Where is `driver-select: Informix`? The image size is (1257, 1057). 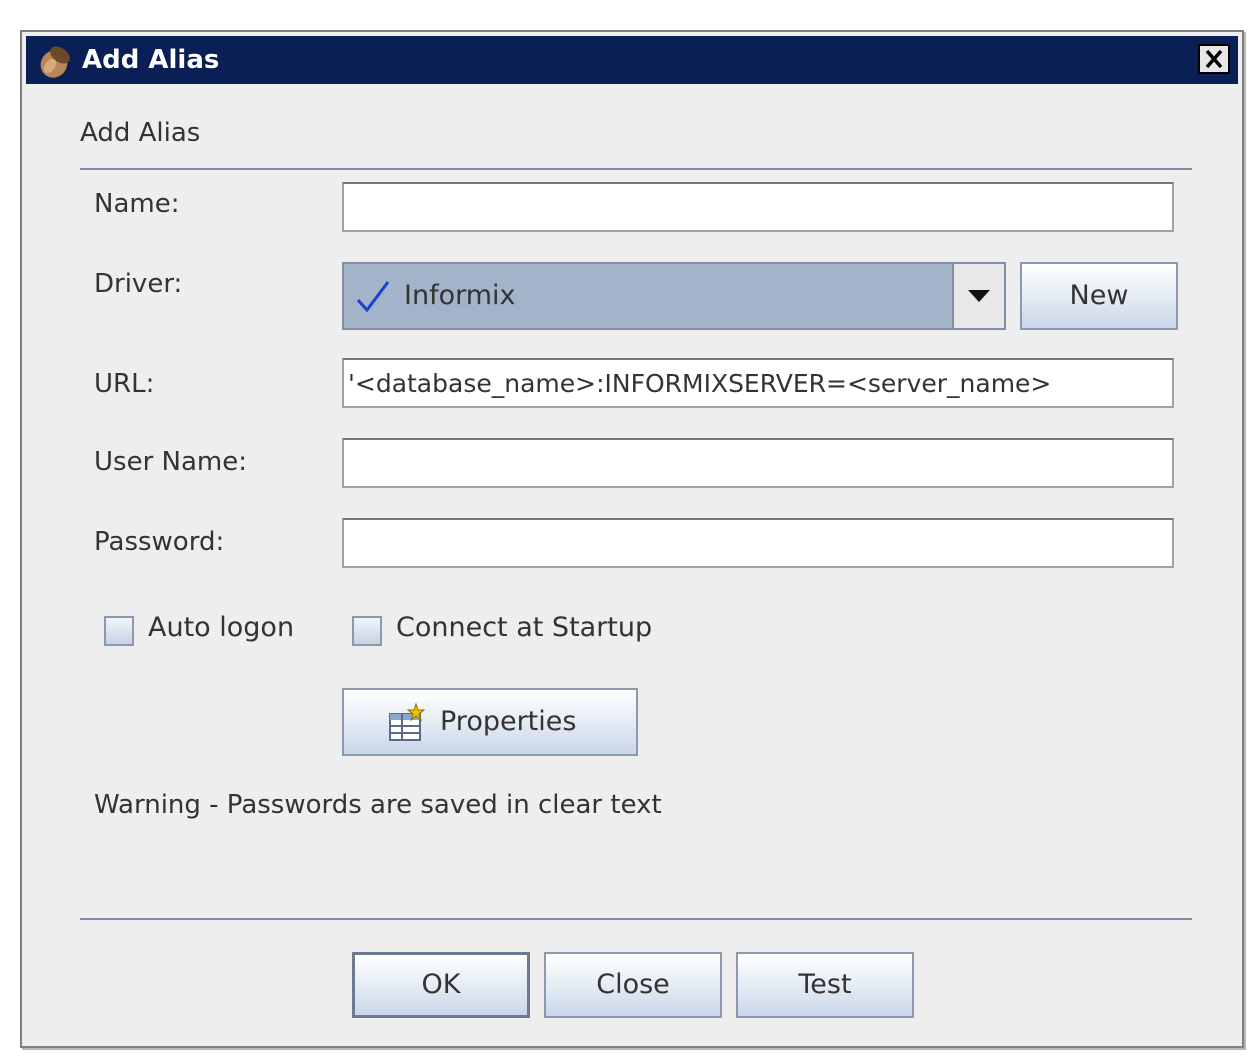 driver-select: Informix is located at coordinates (674, 296).